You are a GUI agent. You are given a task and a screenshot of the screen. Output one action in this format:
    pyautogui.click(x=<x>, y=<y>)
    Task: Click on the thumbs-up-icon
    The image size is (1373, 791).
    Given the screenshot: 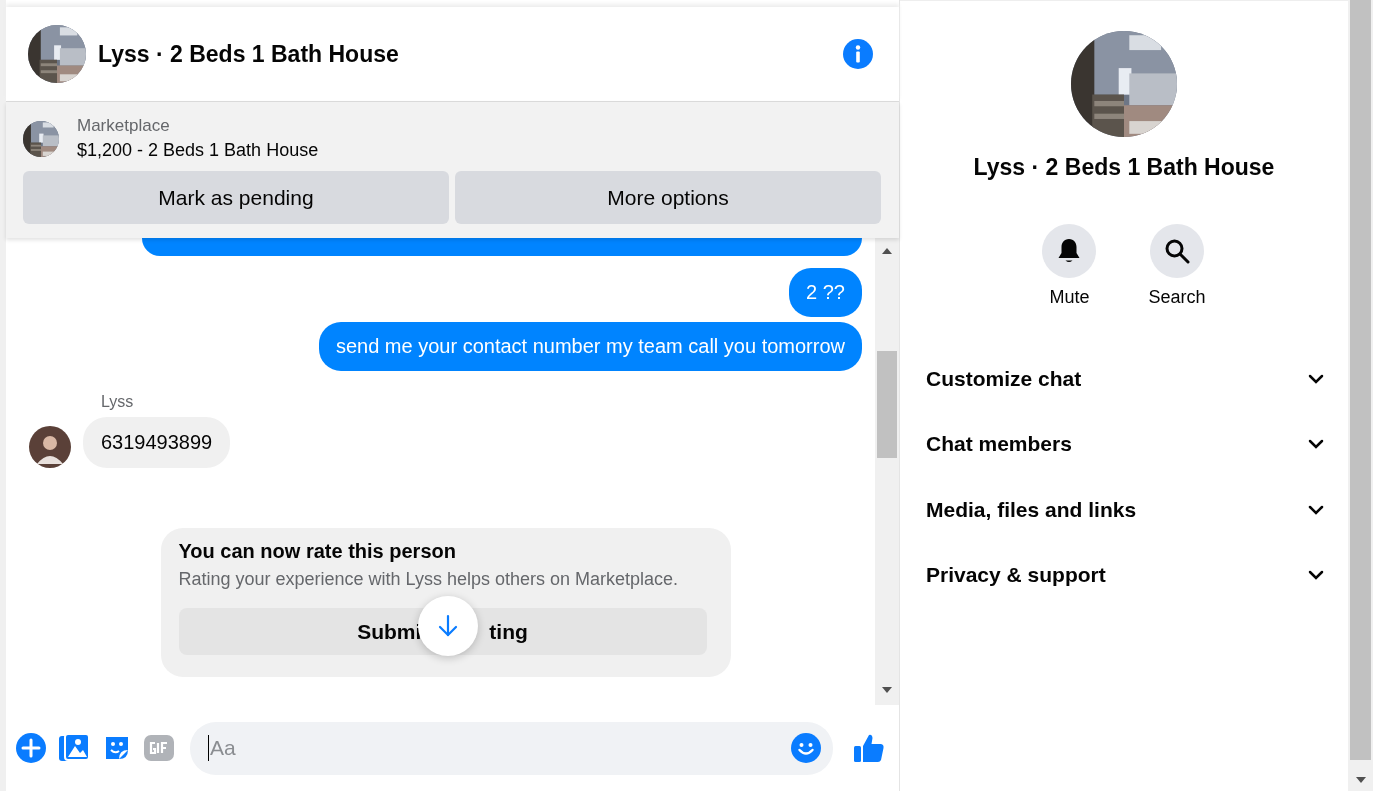 What is the action you would take?
    pyautogui.click(x=869, y=748)
    